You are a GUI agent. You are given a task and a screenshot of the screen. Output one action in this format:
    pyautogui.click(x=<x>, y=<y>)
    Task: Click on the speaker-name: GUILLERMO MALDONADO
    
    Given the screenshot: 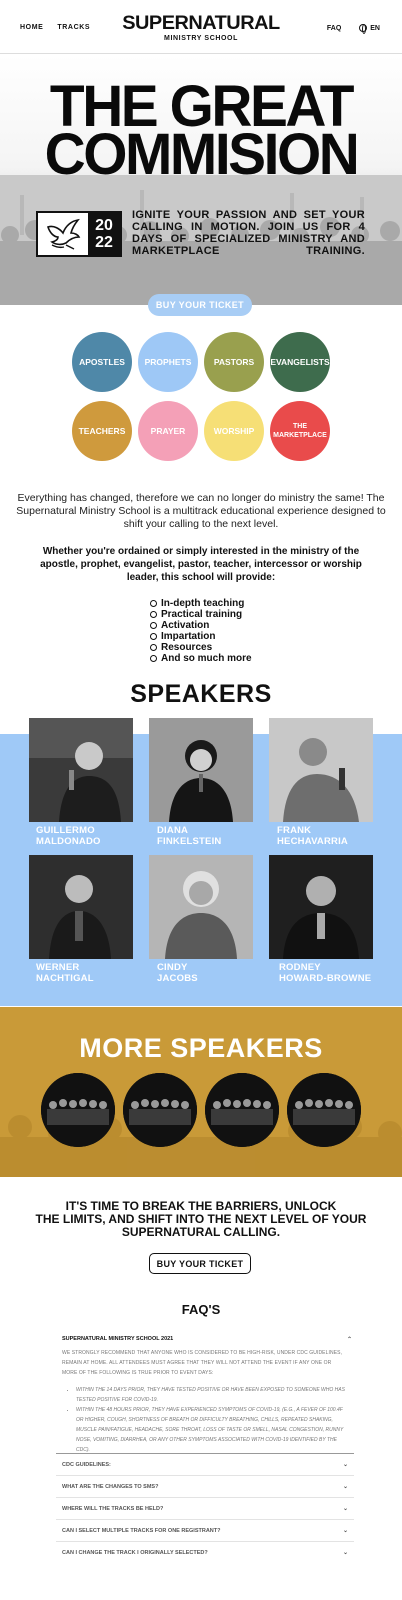 What is the action you would take?
    pyautogui.click(x=68, y=836)
    